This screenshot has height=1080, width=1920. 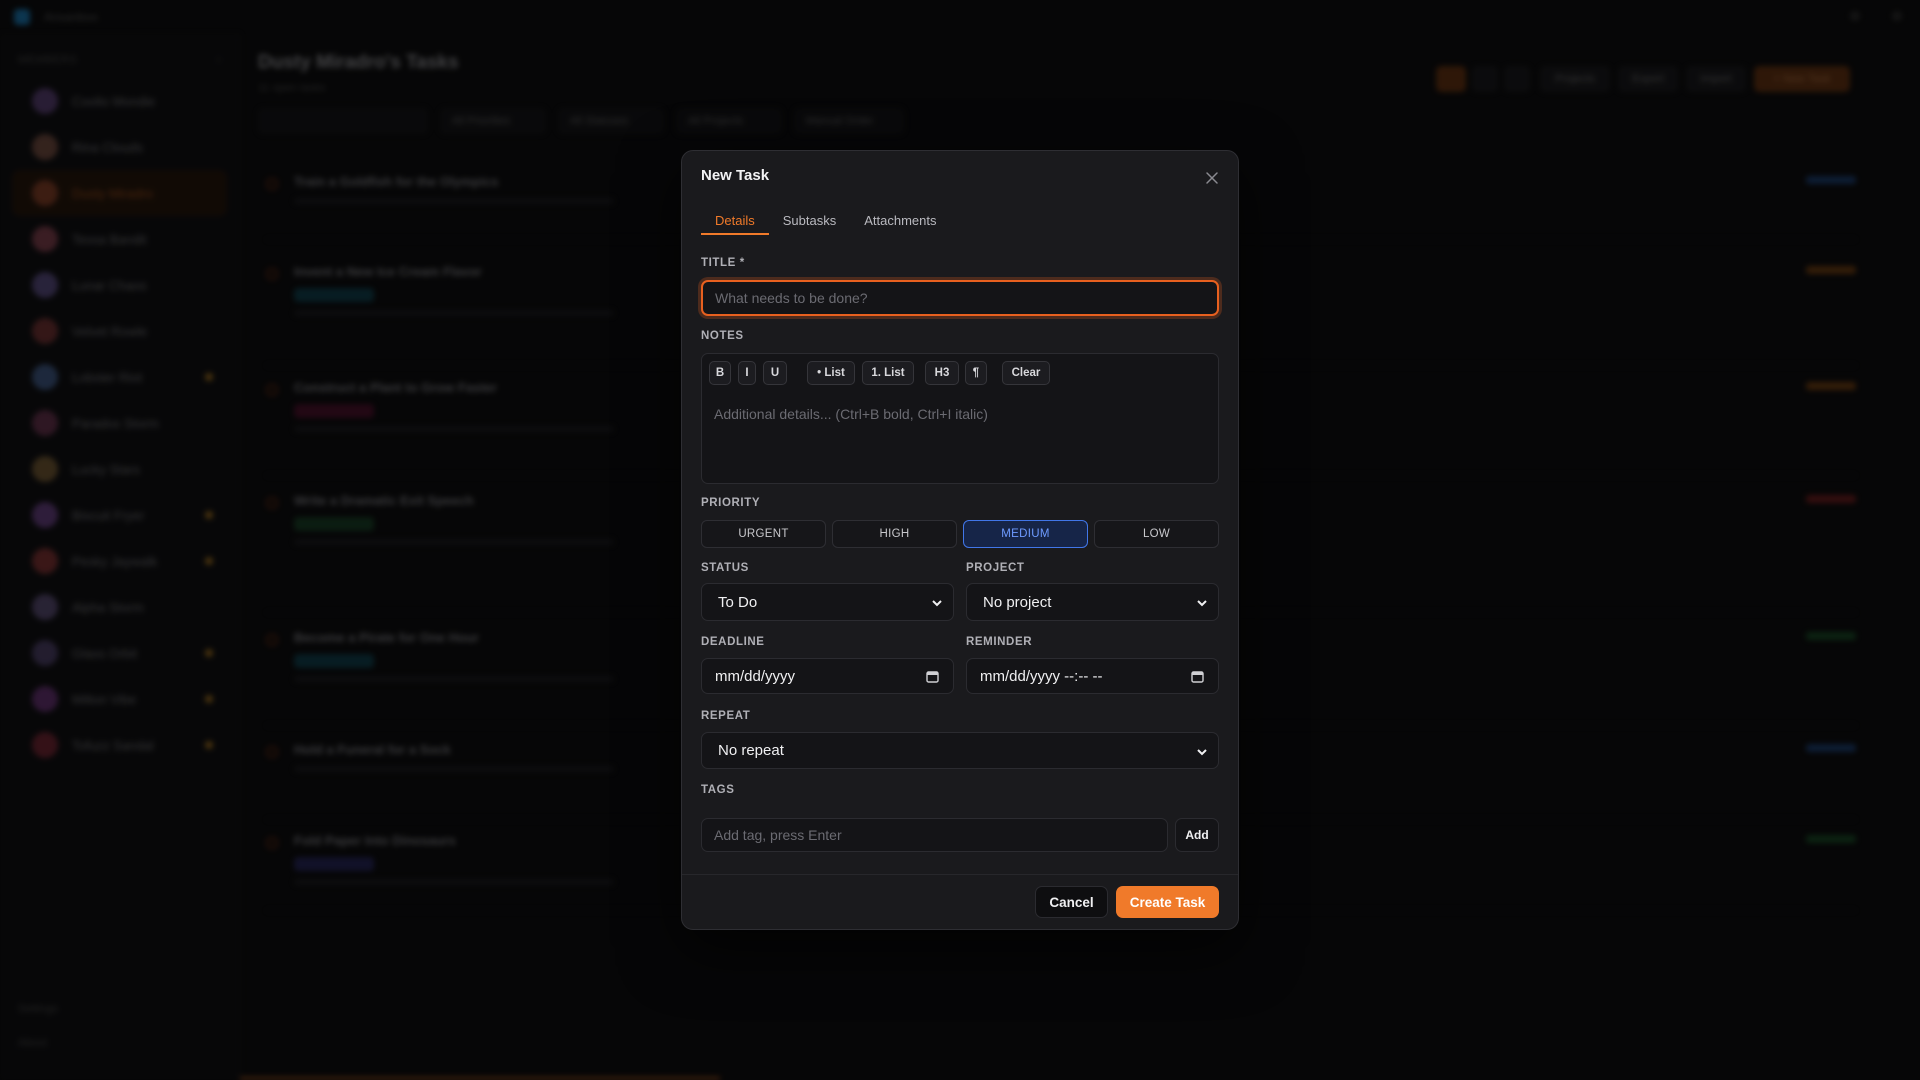 What do you see at coordinates (751, 750) in the screenshot?
I see `repeat-value: No repeat` at bounding box center [751, 750].